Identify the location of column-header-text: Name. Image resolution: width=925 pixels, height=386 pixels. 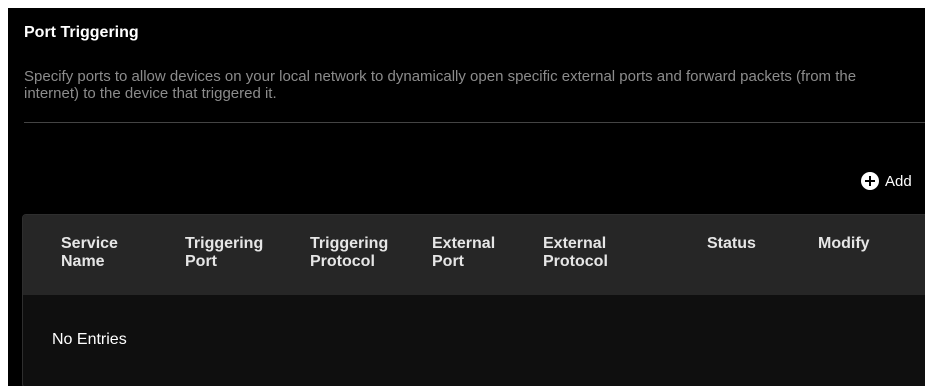
(83, 261).